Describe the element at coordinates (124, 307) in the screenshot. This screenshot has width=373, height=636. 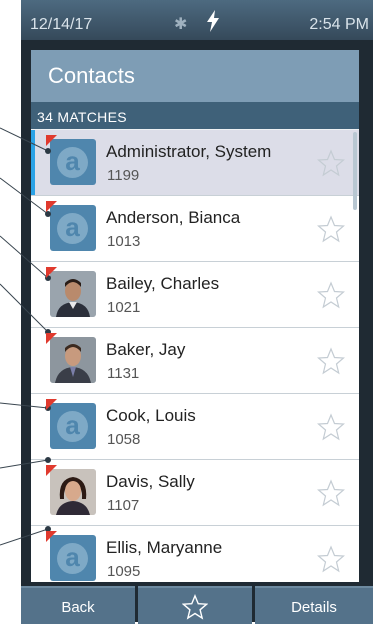
I see `contact-extension: 1021` at that location.